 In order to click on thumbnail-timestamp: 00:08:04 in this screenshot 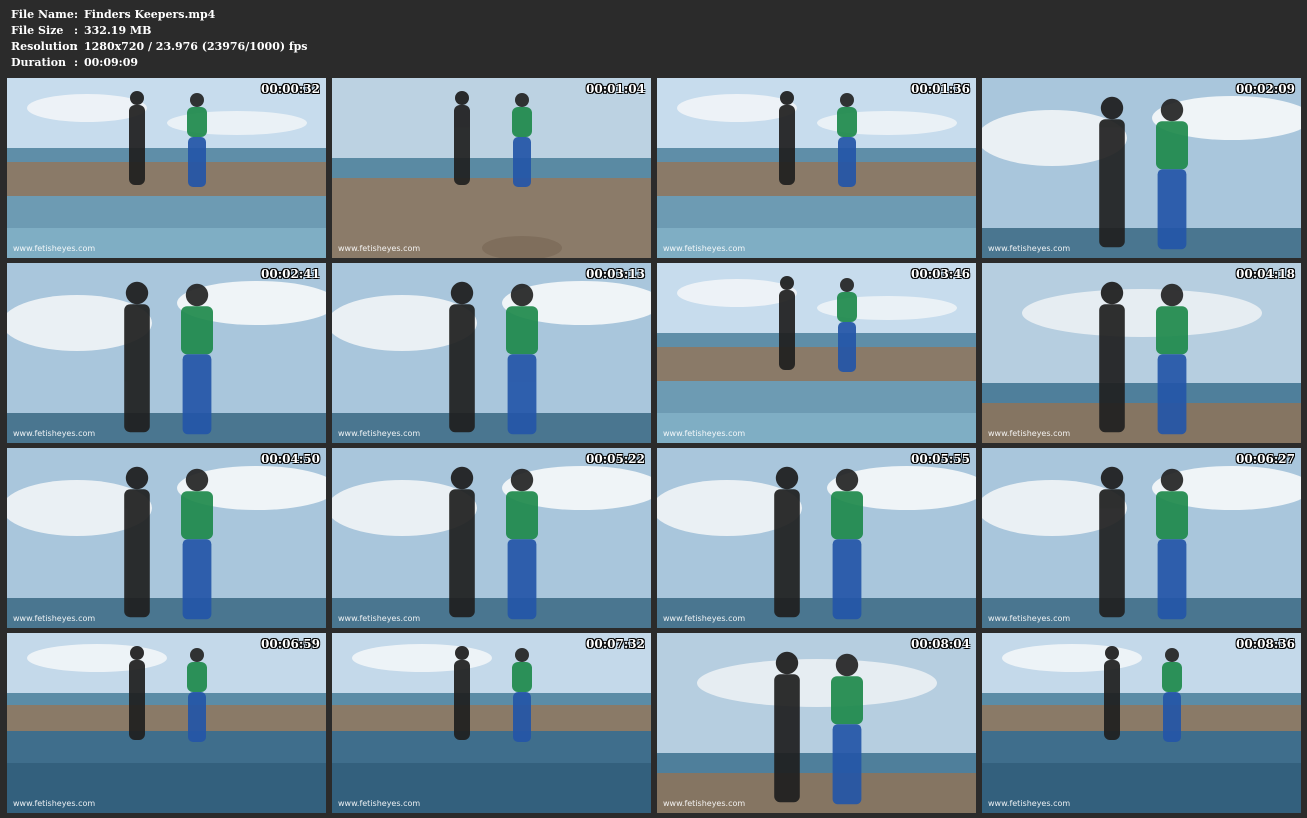, I will do `click(940, 644)`.